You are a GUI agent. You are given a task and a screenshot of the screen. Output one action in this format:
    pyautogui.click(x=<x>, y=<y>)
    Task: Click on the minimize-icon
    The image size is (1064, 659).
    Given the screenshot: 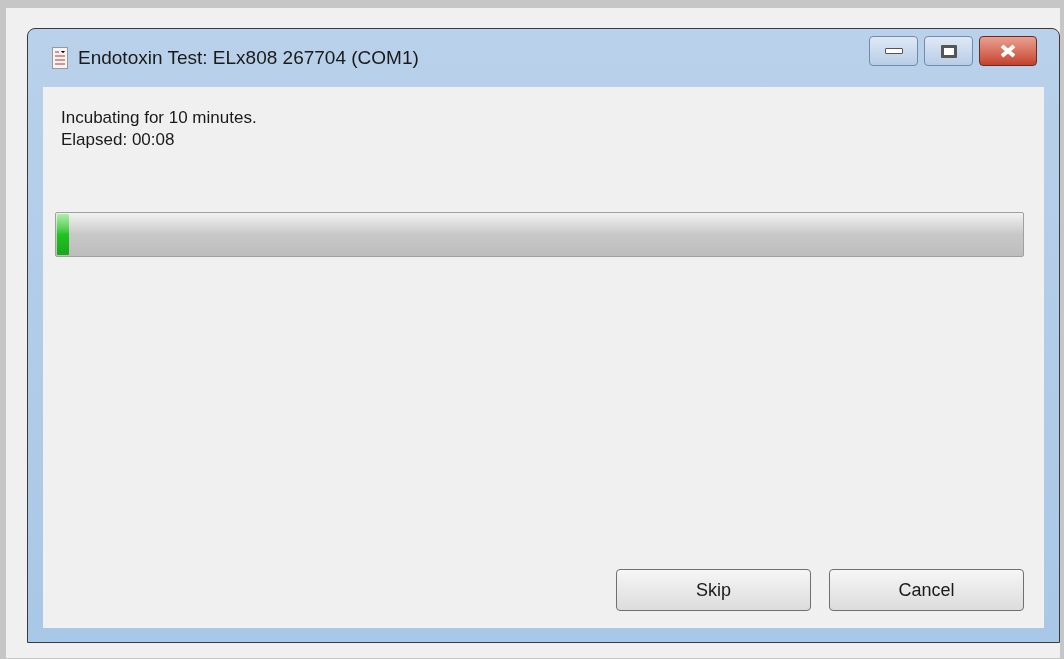 What is the action you would take?
    pyautogui.click(x=893, y=51)
    